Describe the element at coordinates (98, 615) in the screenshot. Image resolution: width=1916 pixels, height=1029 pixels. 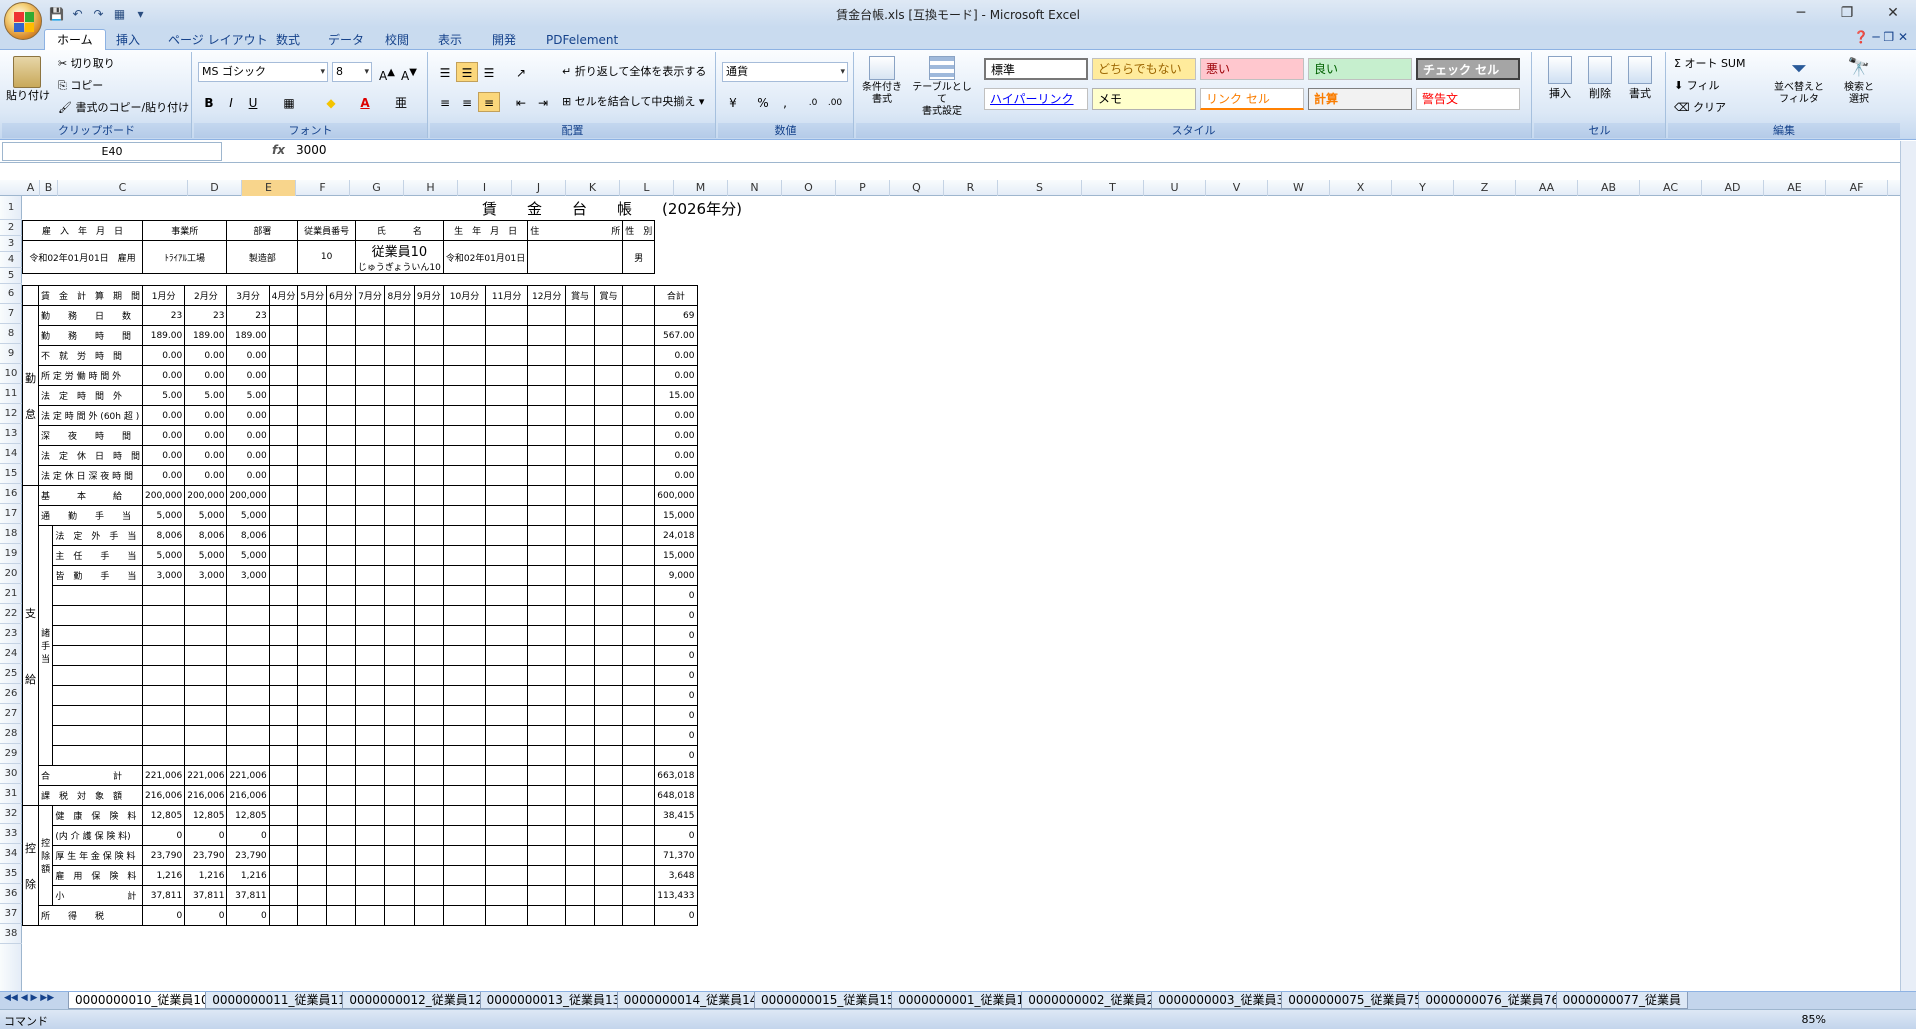
I see `row-label` at that location.